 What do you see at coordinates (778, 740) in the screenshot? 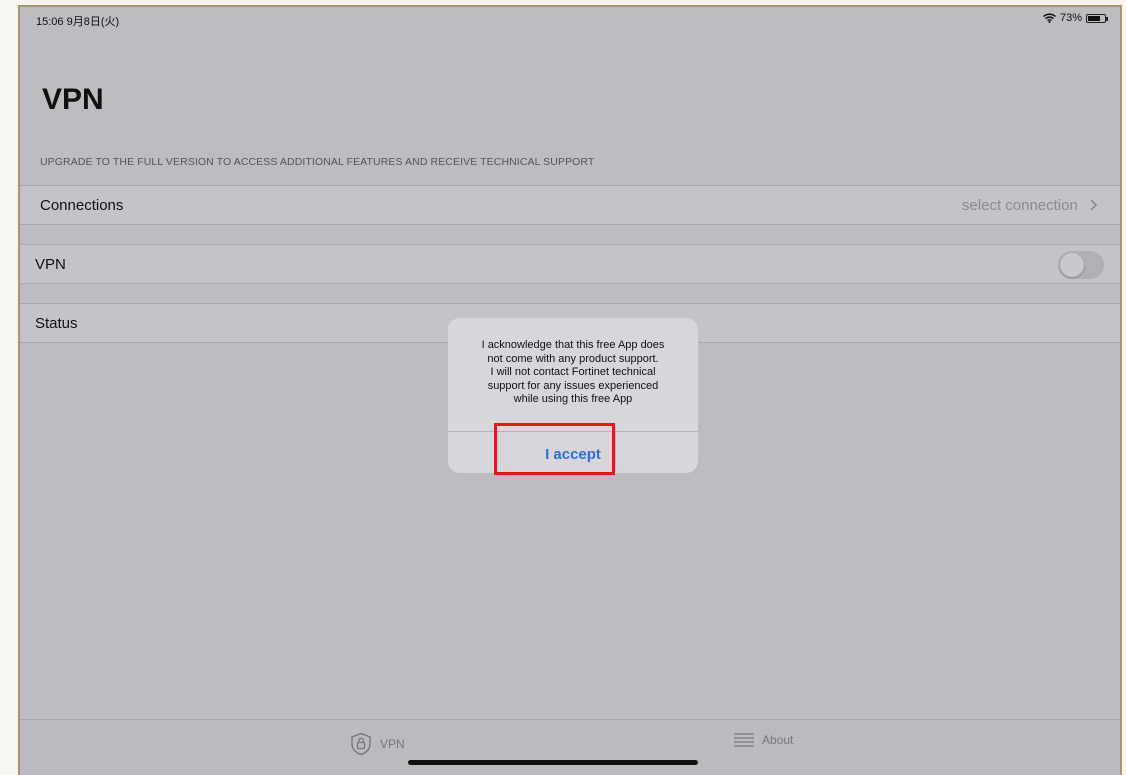
I see `tab-about-label: About` at bounding box center [778, 740].